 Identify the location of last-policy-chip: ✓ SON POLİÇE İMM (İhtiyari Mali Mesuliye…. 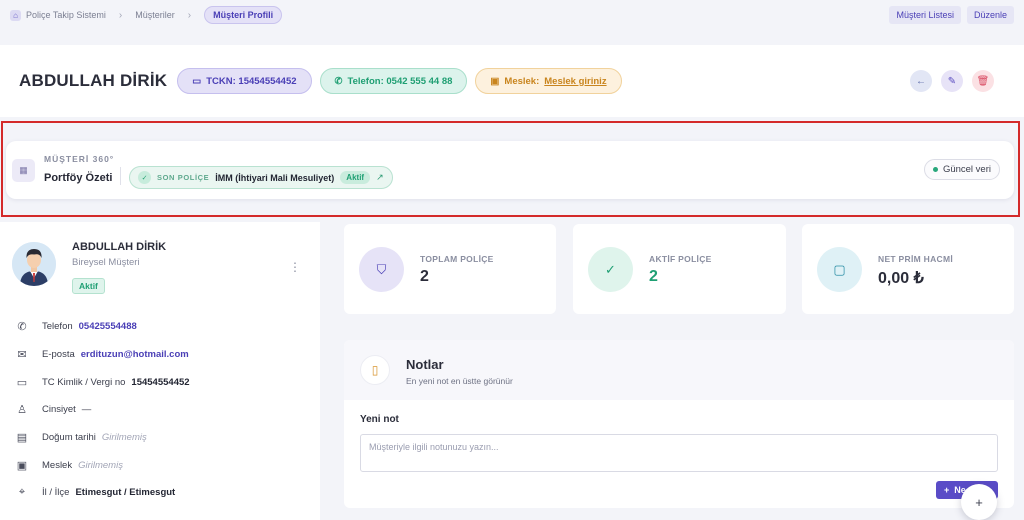
(261, 177).